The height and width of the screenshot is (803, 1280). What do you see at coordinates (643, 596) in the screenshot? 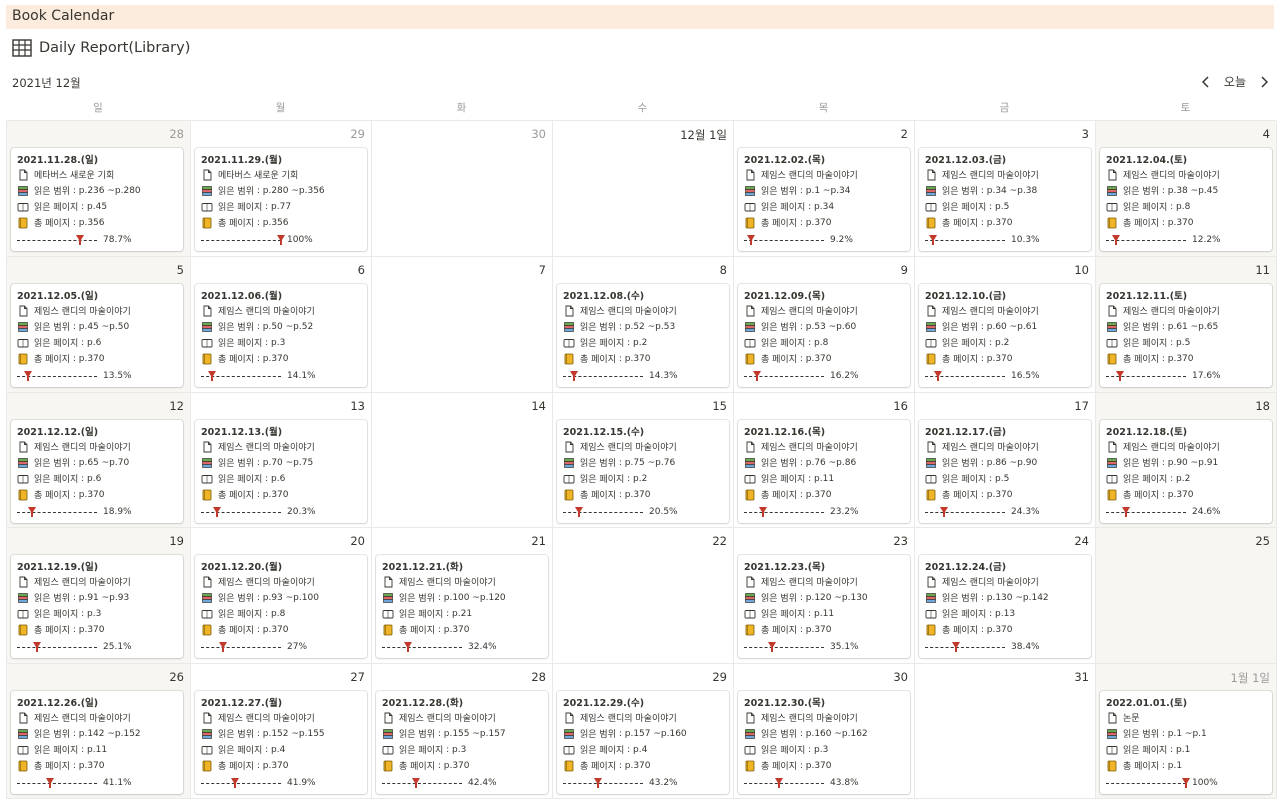
I see `day-cell: 22` at bounding box center [643, 596].